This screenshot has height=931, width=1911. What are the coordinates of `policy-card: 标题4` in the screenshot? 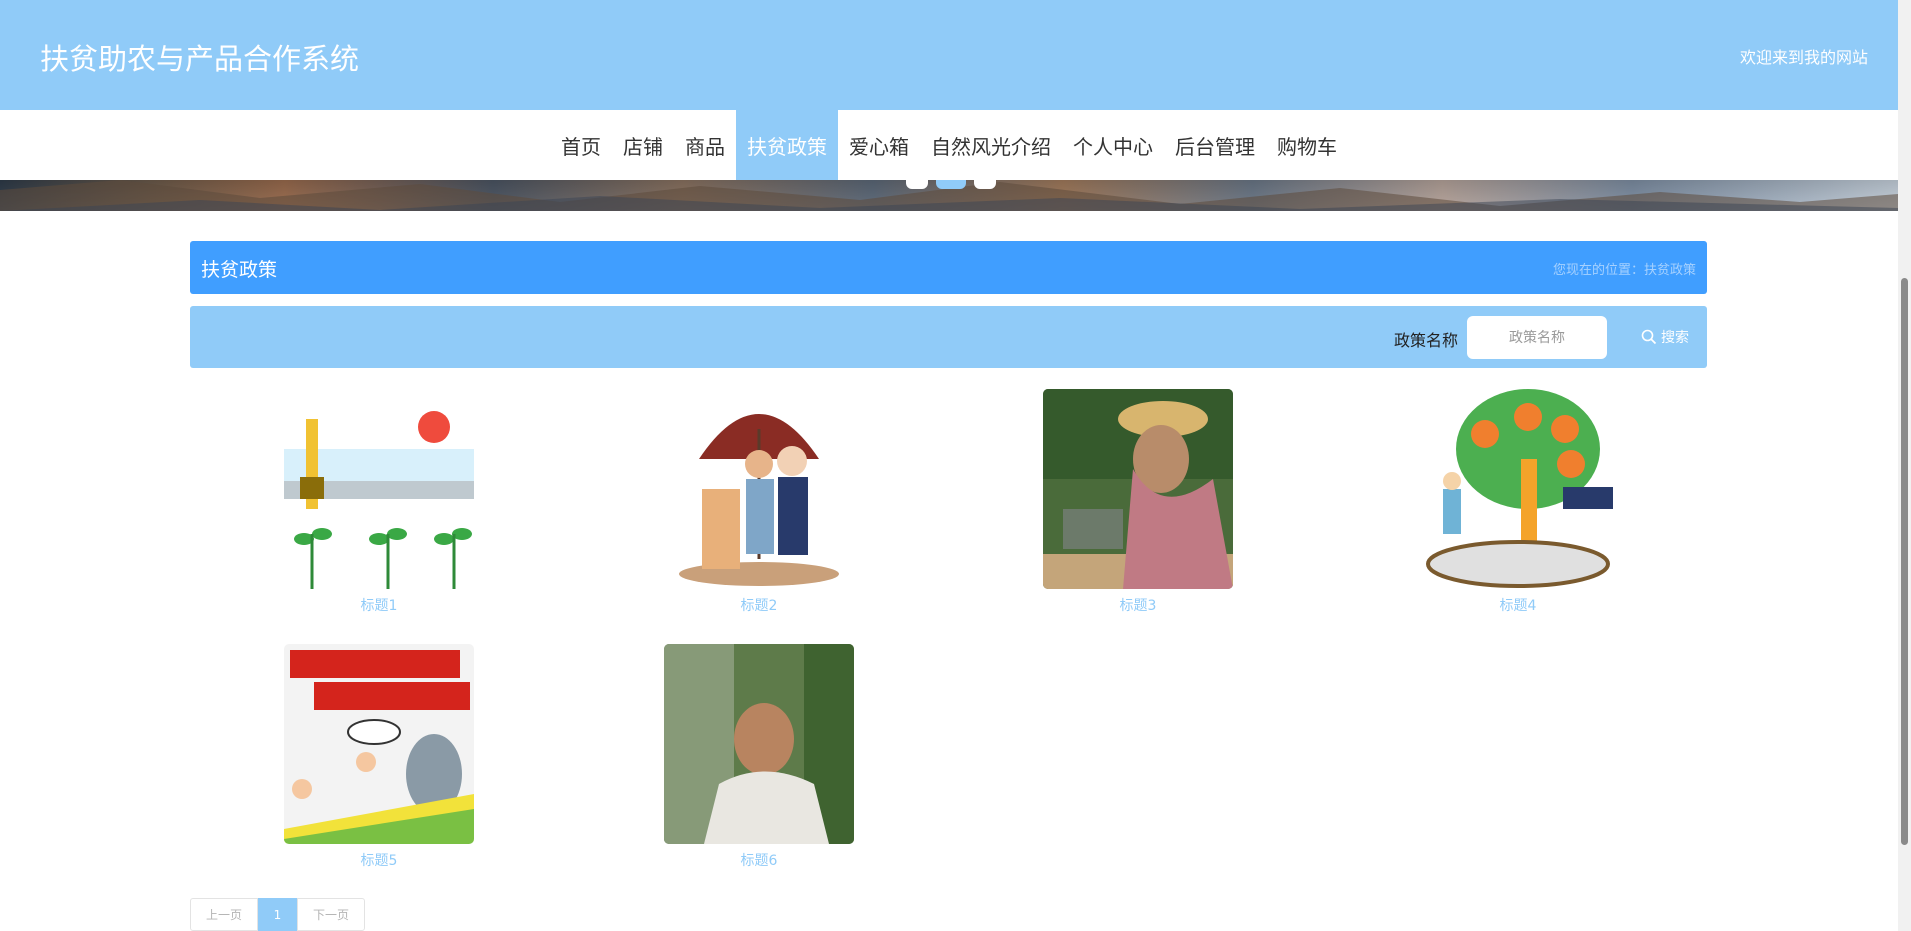 It's located at (1518, 502).